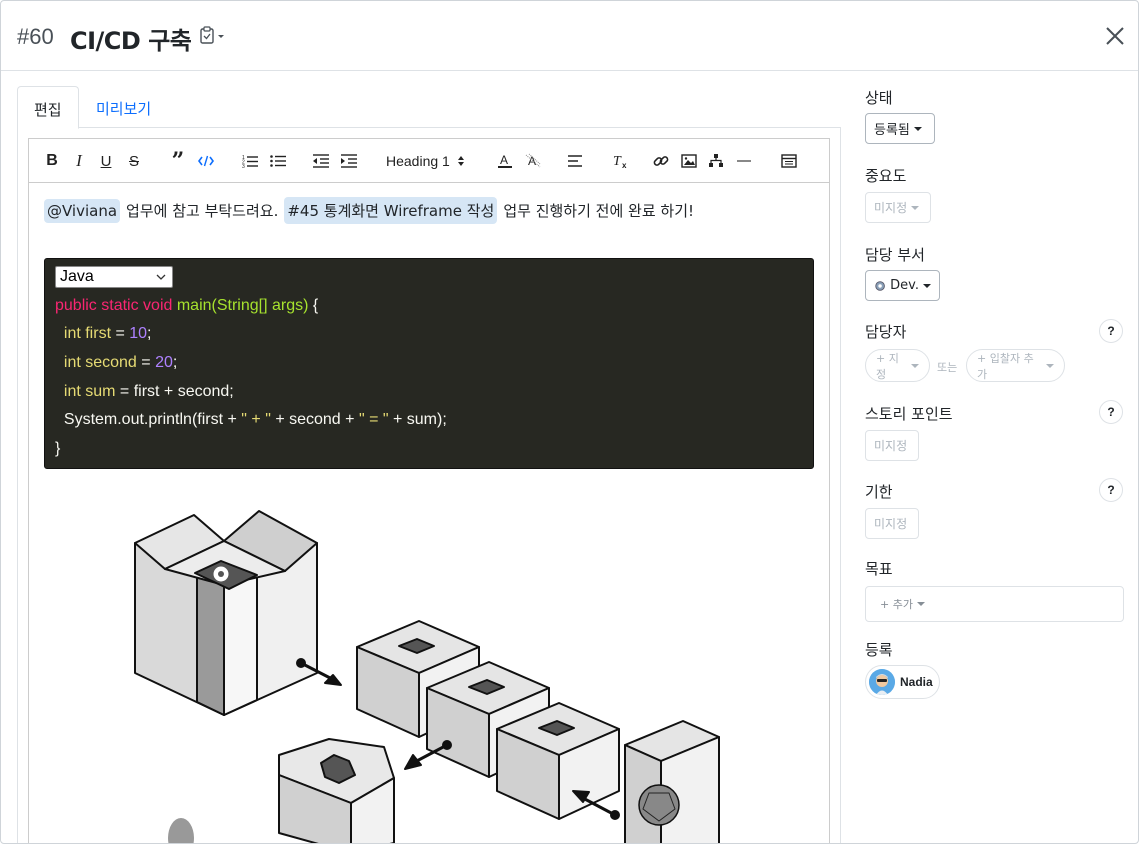  What do you see at coordinates (114, 277) in the screenshot?
I see `code-language-select: Java` at bounding box center [114, 277].